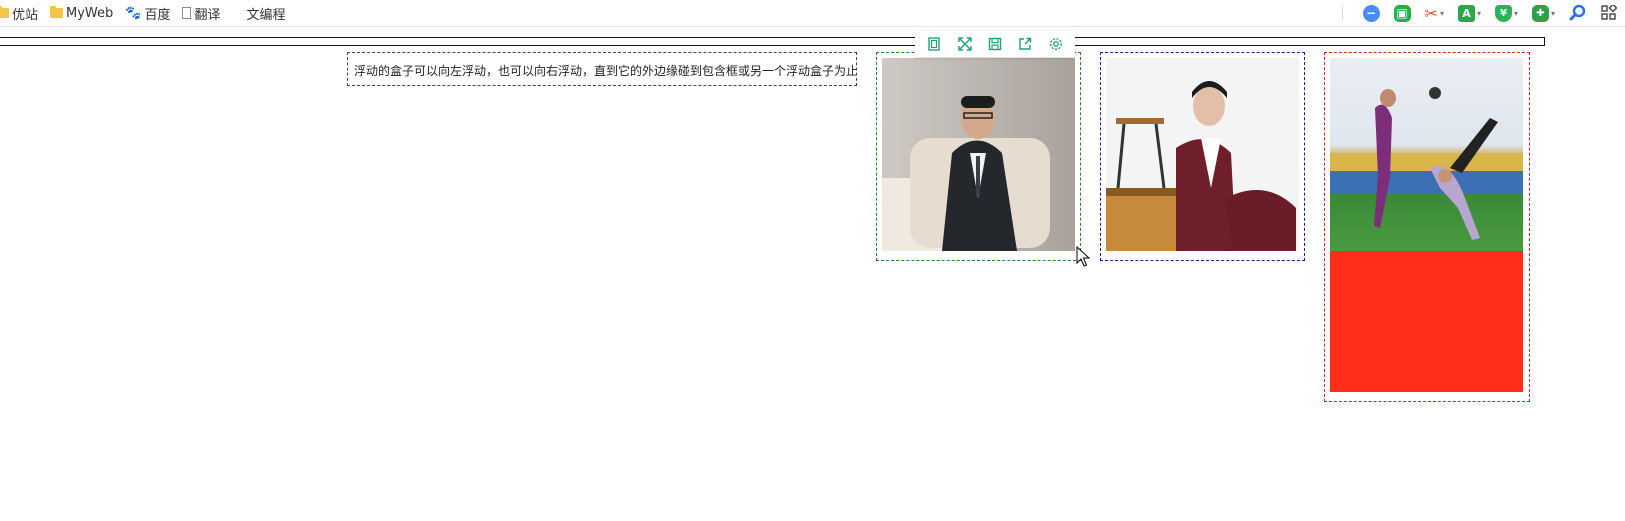  I want to click on shield-yen-icon: ¥ ▾, so click(1506, 13).